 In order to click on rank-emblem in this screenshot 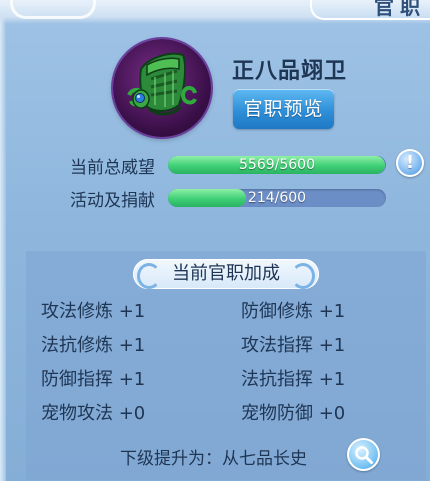, I will do `click(162, 88)`.